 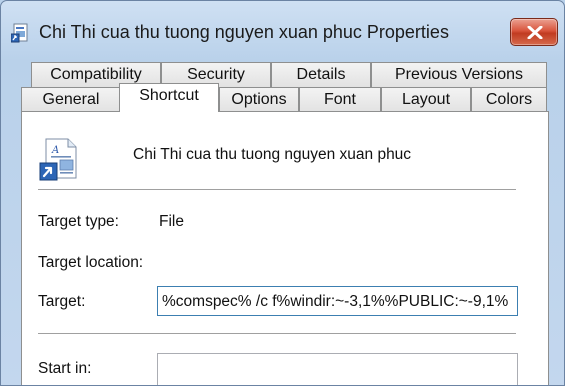 What do you see at coordinates (426, 99) in the screenshot?
I see `tab-layout: Layout` at bounding box center [426, 99].